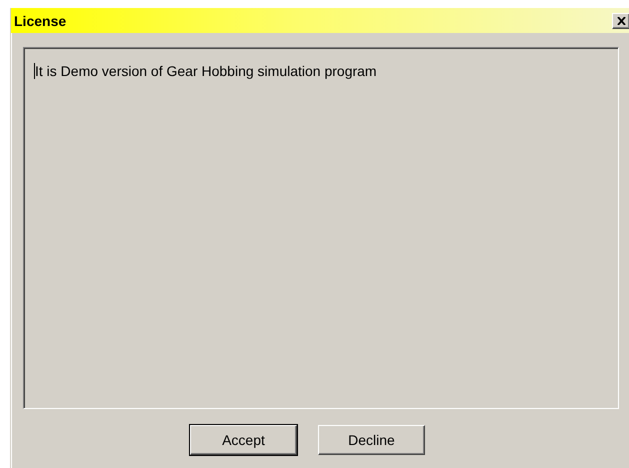 The width and height of the screenshot is (629, 468). Describe the element at coordinates (41, 20) in the screenshot. I see `window-title: License` at that location.